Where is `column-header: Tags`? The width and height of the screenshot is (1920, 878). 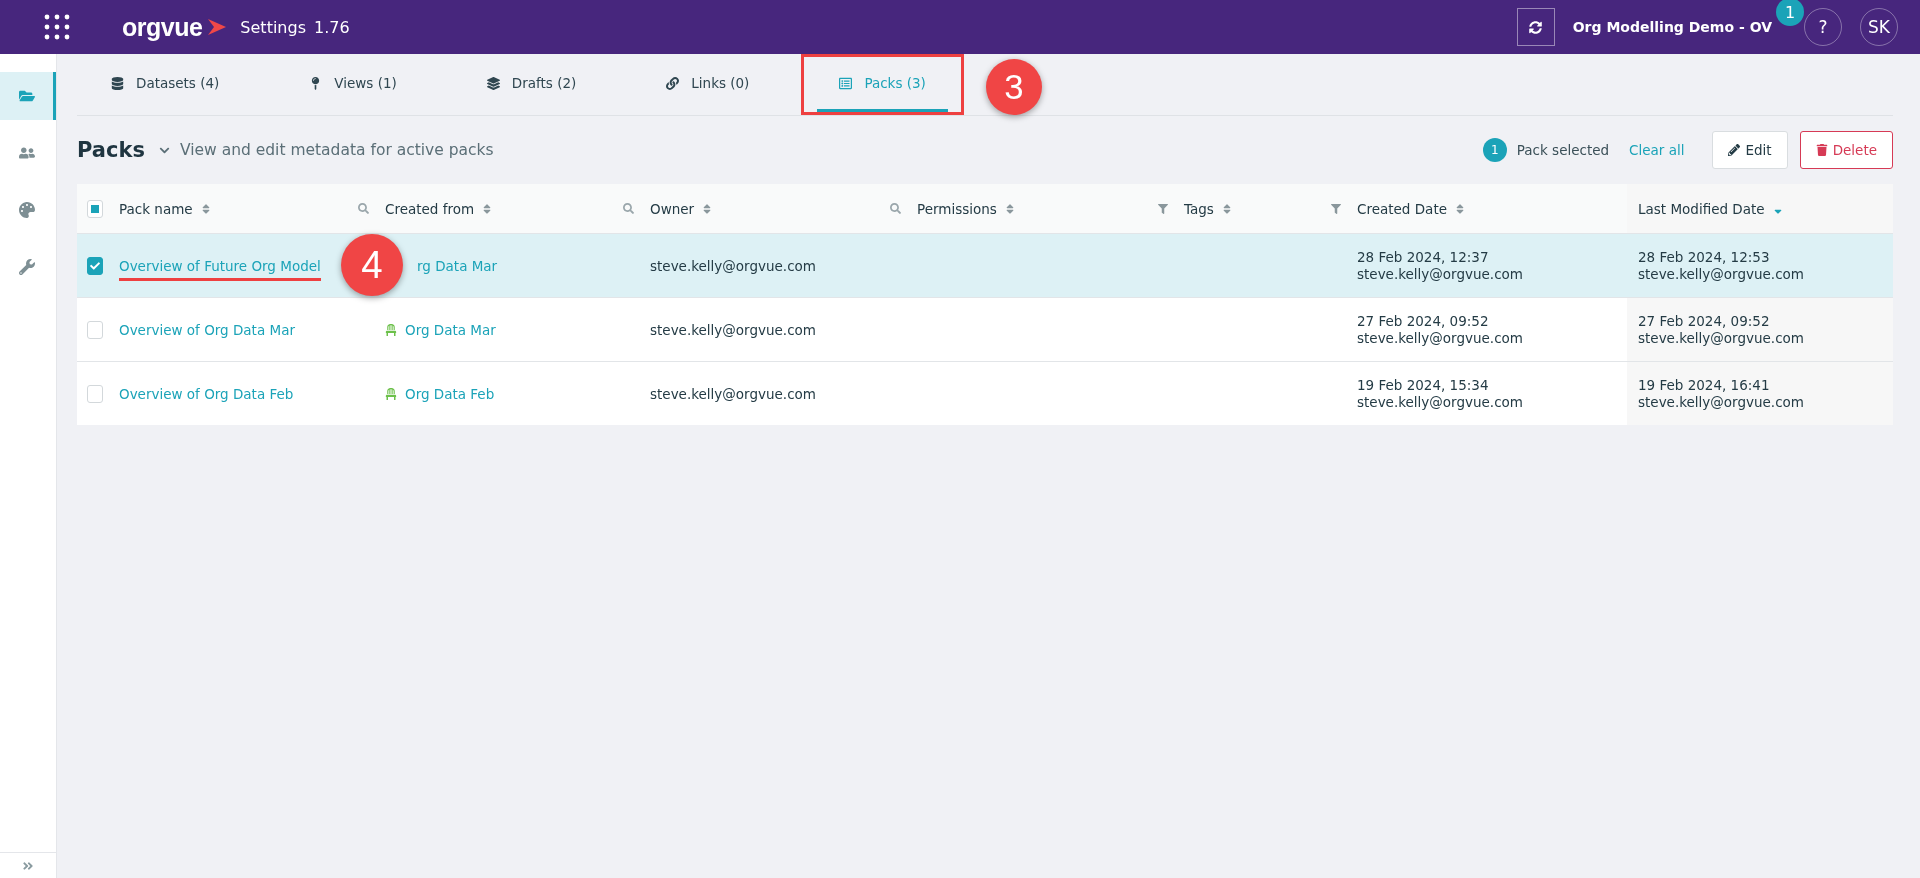 column-header: Tags is located at coordinates (1208, 208).